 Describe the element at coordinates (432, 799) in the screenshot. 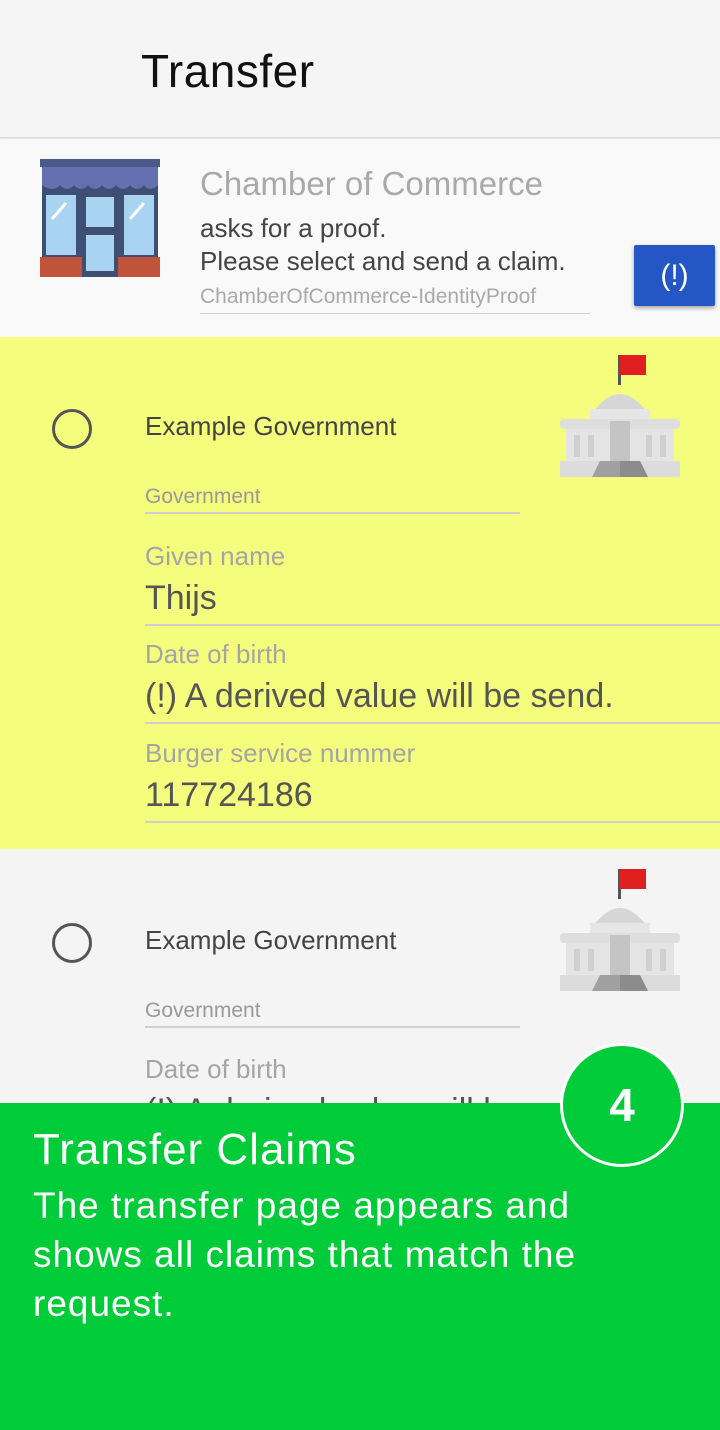

I see `field-value-bsn: 117724186` at that location.